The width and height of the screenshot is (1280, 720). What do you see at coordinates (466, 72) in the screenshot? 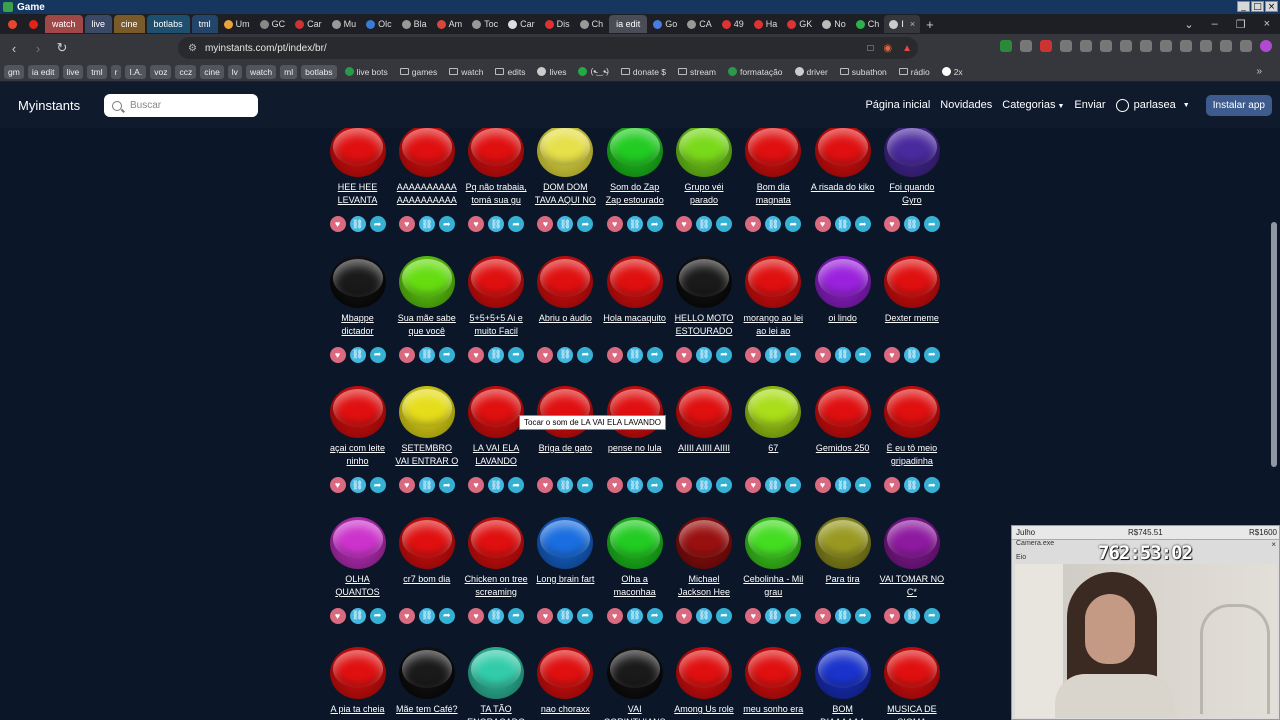
I see `bookmark-folder: watch` at bounding box center [466, 72].